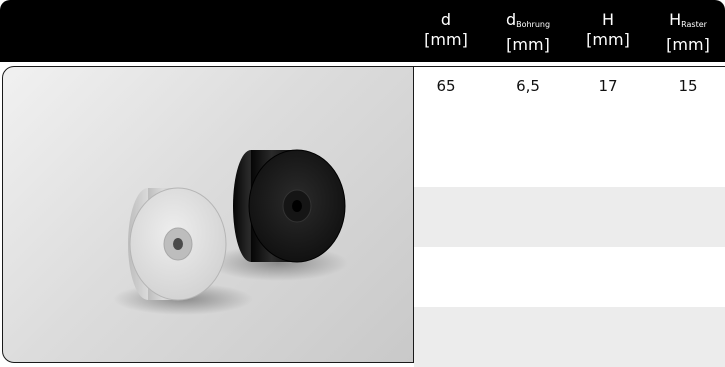  I want to click on column-header-h-raster-symbol: H, so click(675, 19).